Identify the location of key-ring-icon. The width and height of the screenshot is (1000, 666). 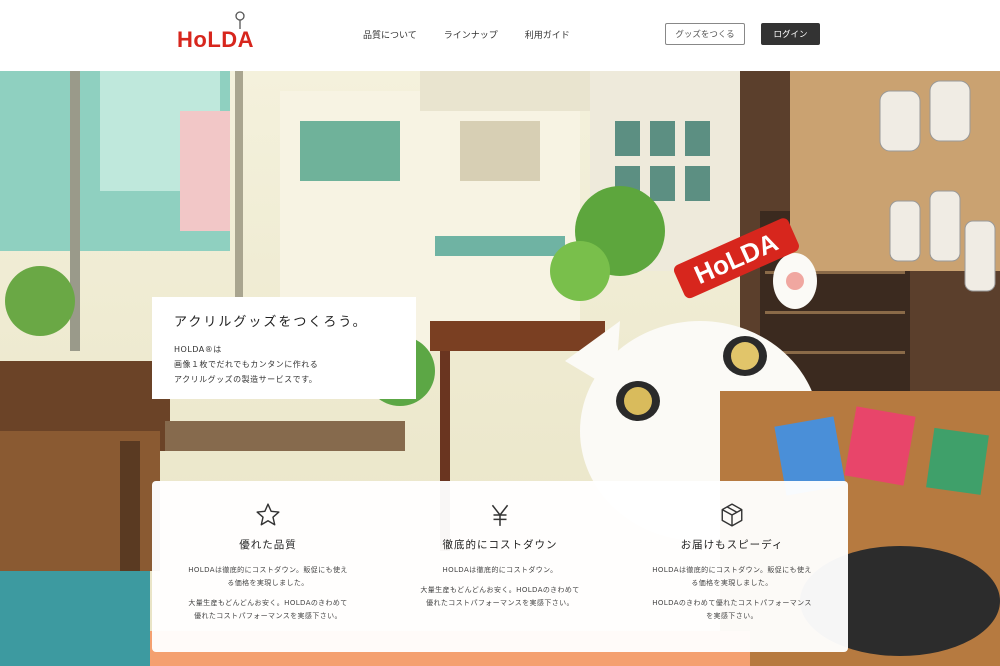
(240, 20).